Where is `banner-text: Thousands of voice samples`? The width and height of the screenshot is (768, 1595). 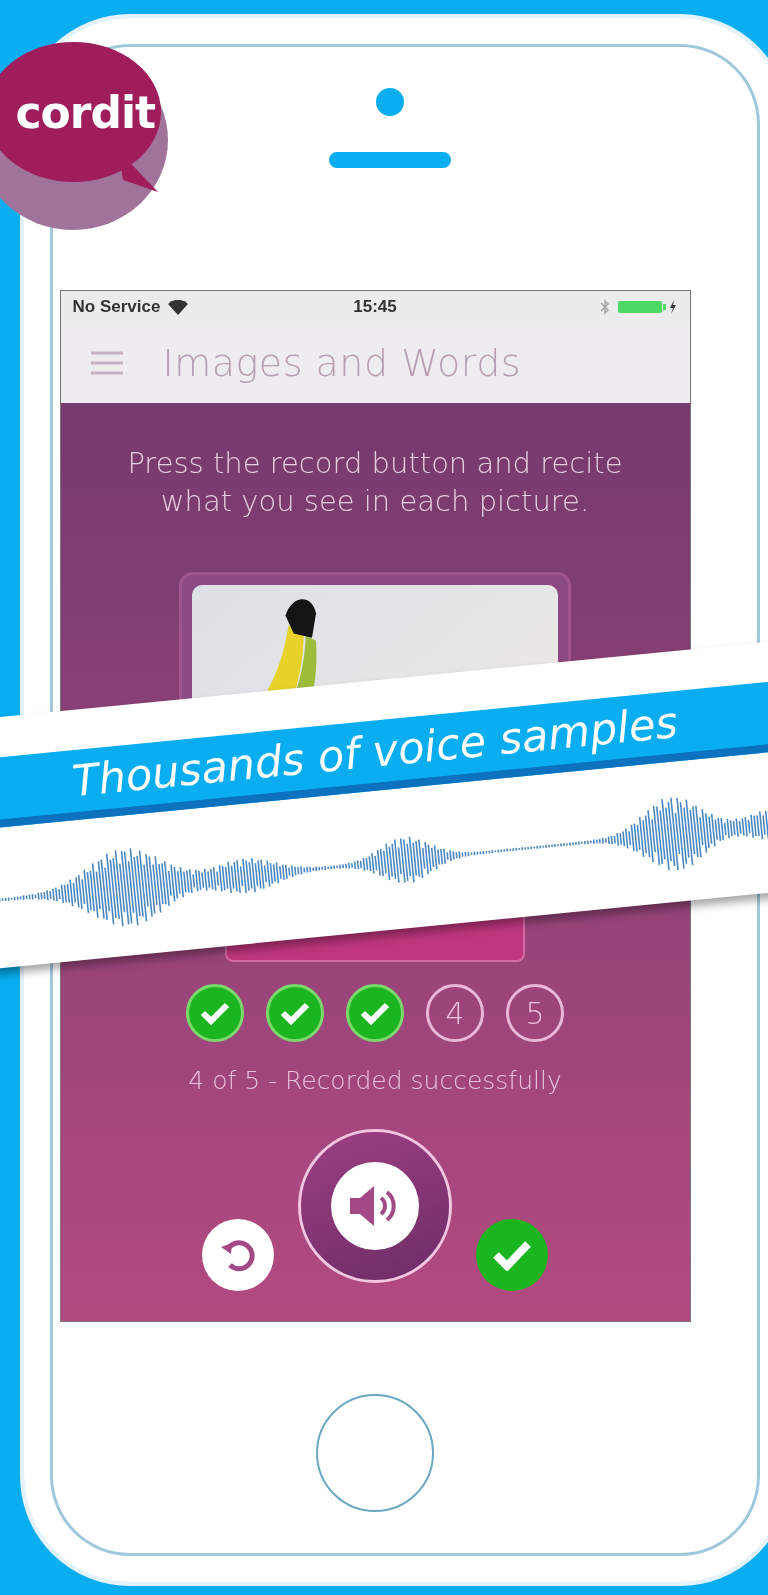 banner-text: Thousands of voice samples is located at coordinates (375, 752).